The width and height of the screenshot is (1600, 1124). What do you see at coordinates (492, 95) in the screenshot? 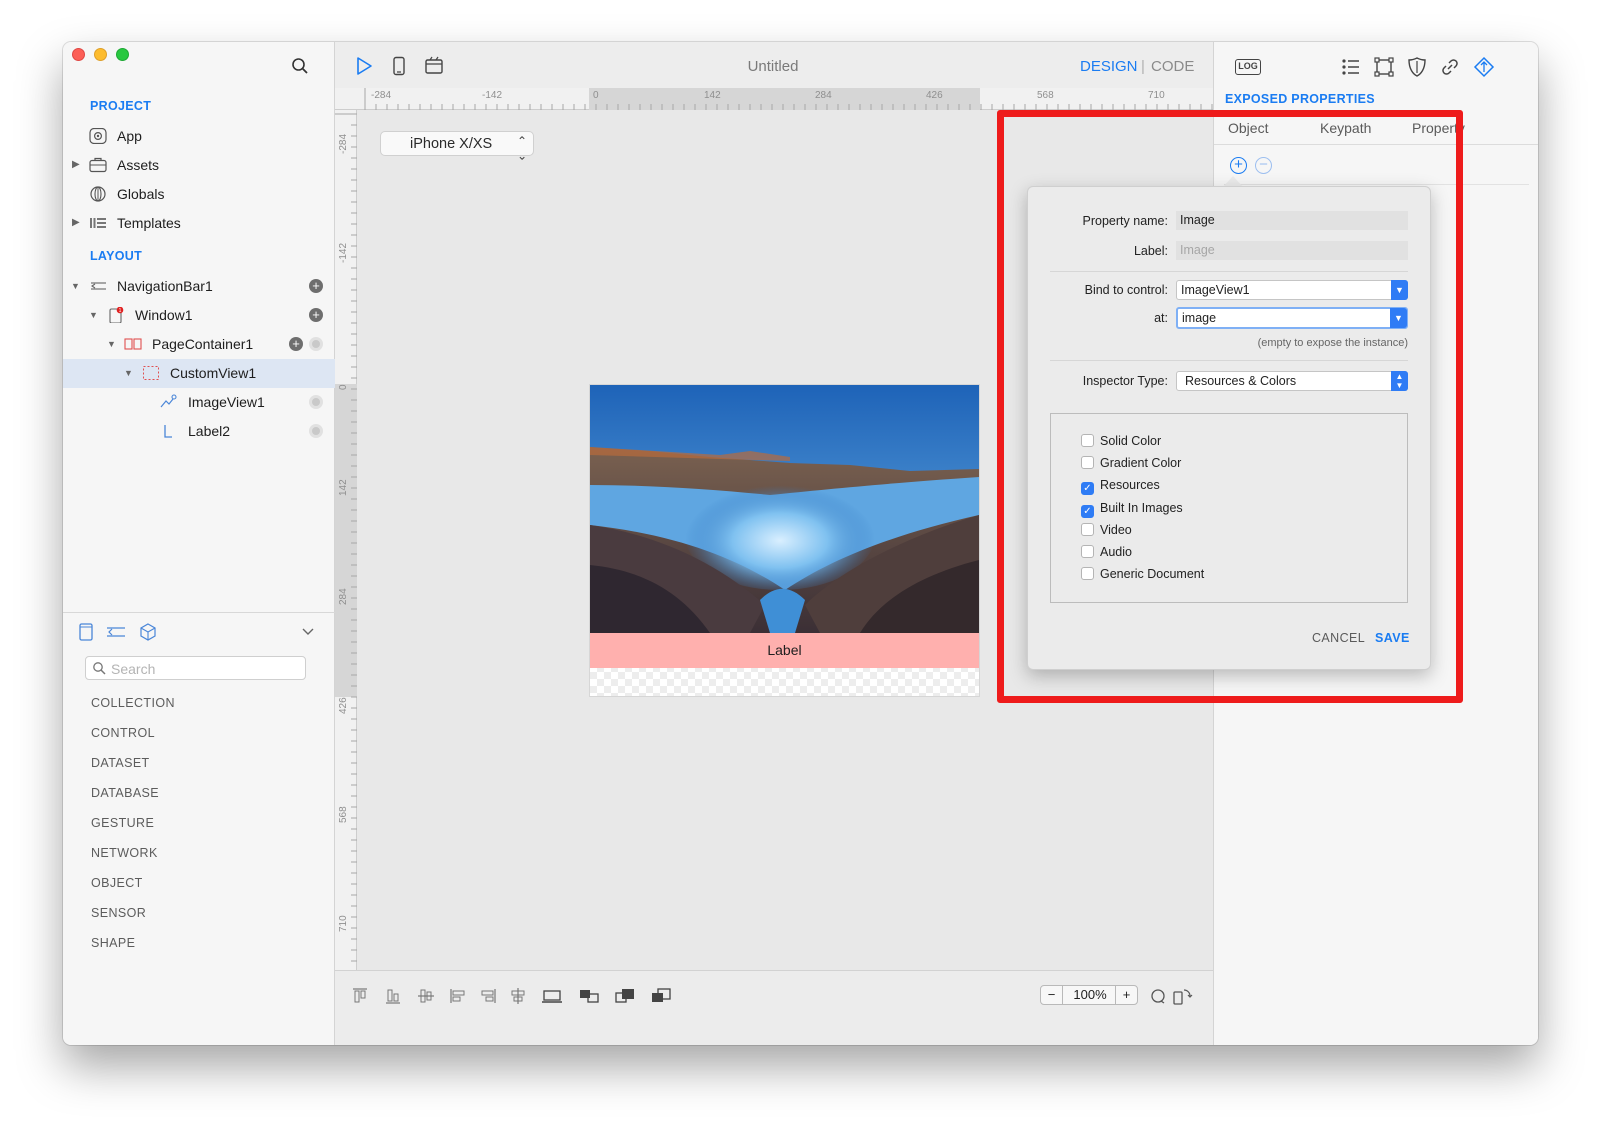
I see `ruler-label: -142` at bounding box center [492, 95].